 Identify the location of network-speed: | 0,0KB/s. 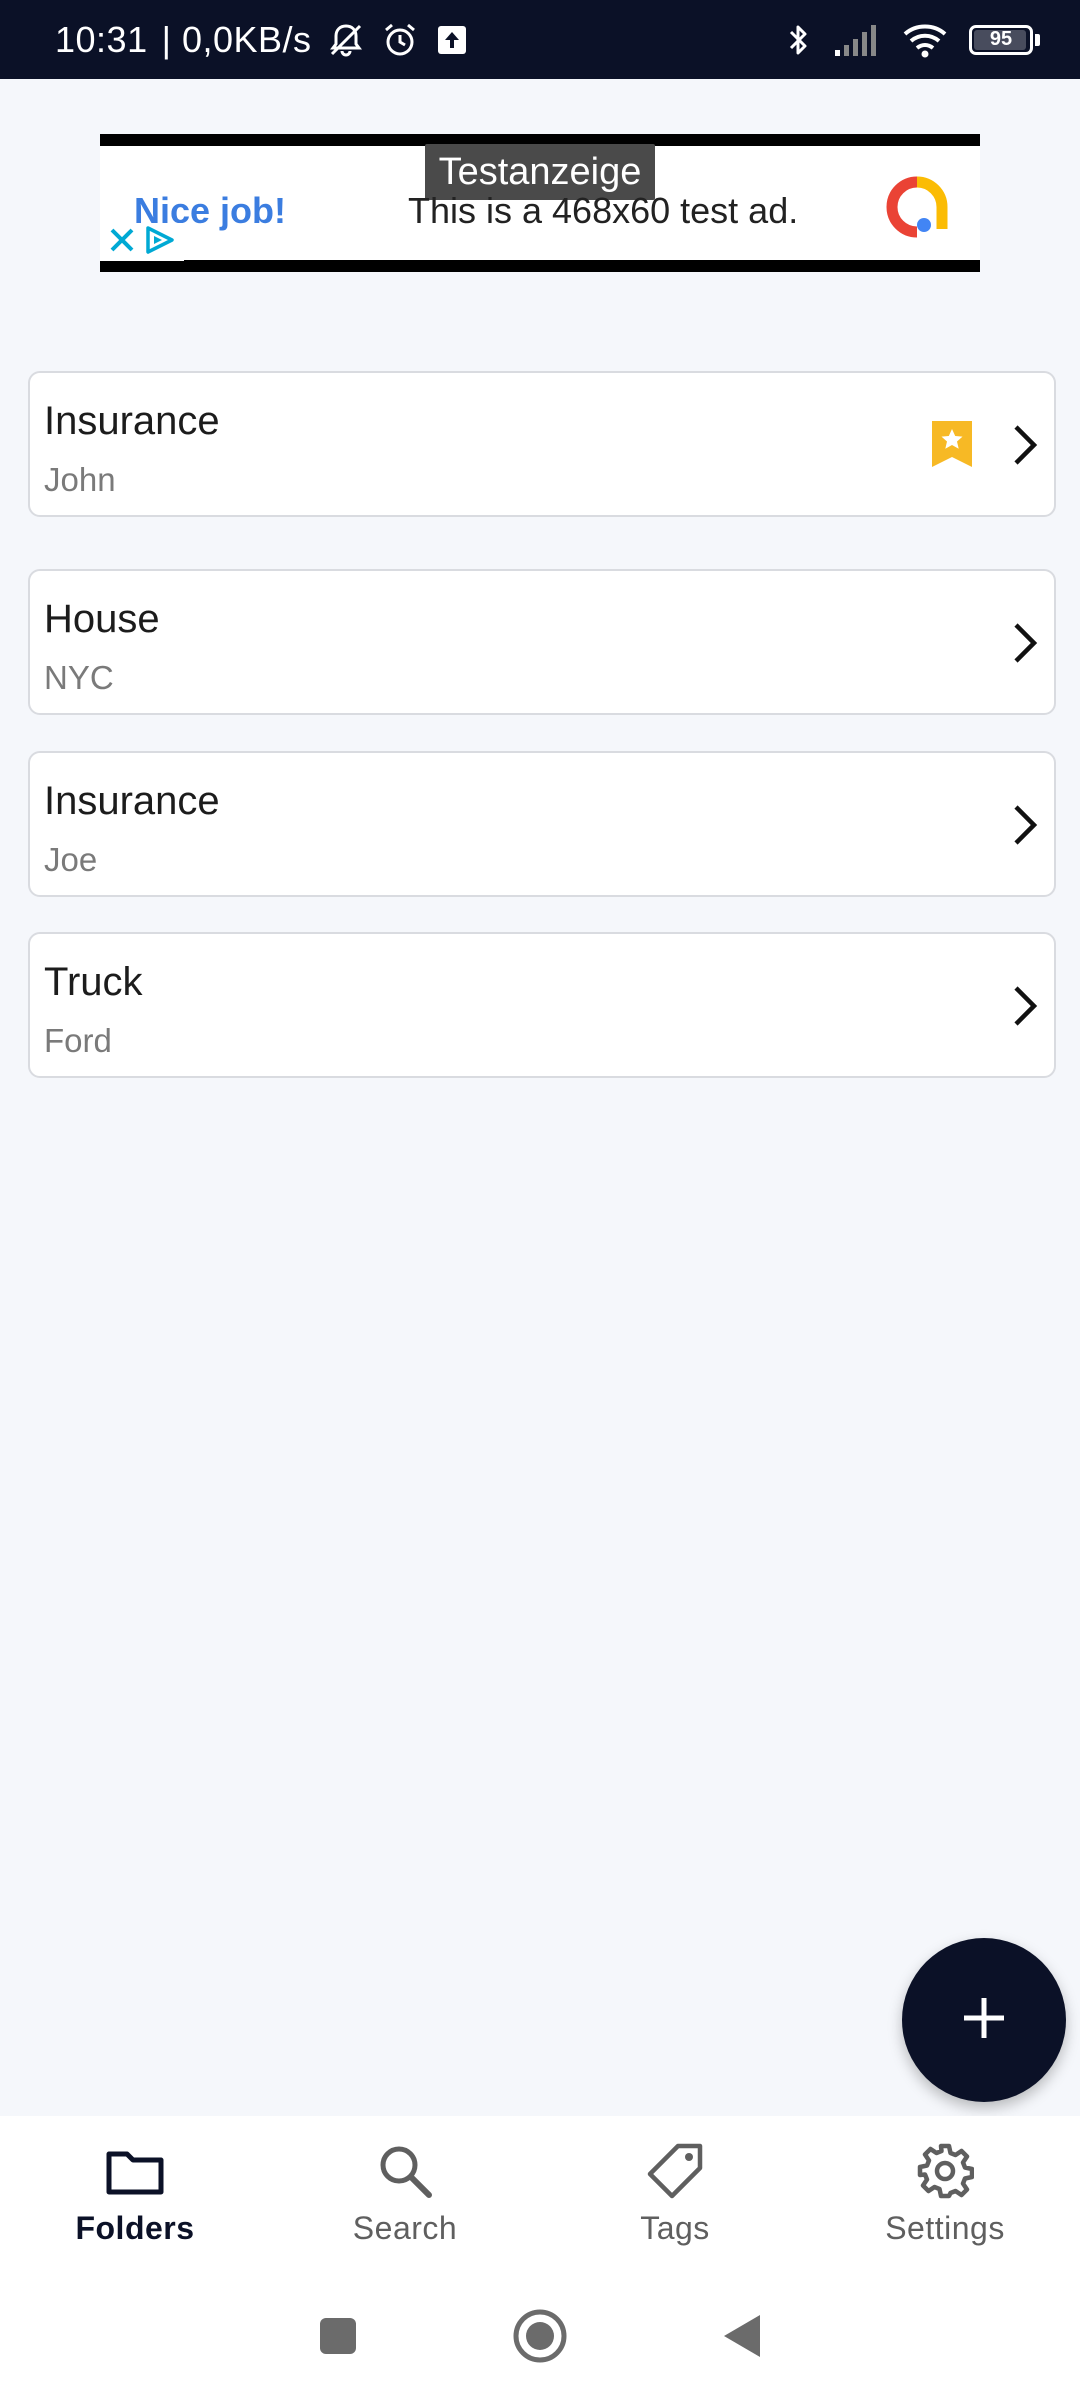
(236, 39).